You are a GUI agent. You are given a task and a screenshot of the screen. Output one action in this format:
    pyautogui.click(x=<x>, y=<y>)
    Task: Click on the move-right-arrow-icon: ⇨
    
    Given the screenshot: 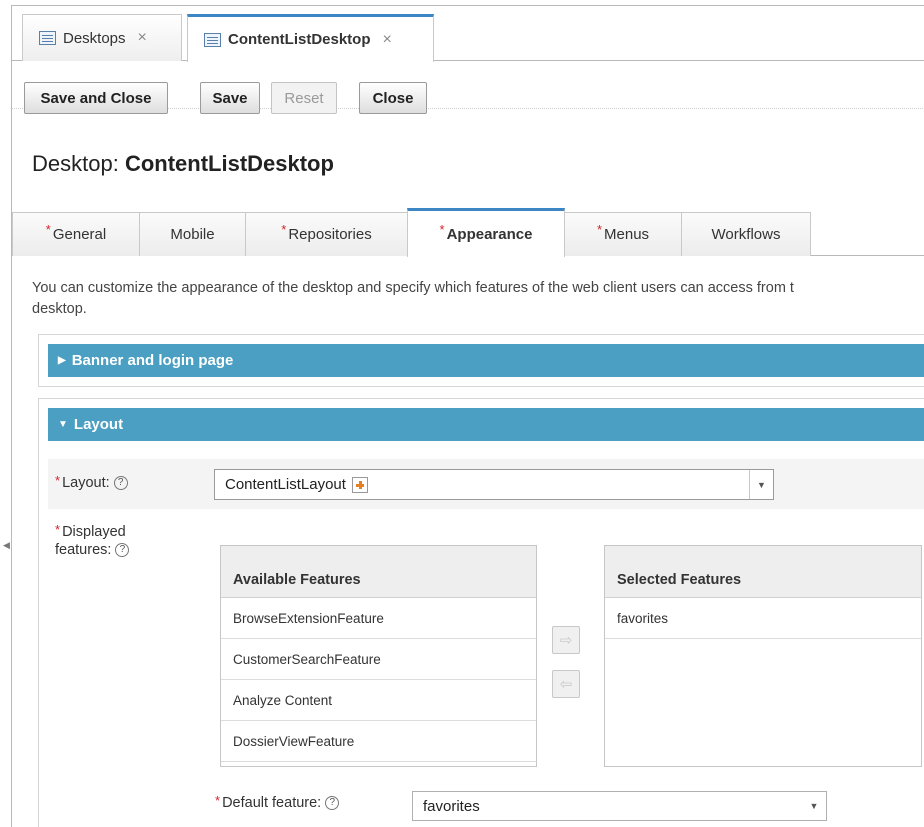 What is the action you would take?
    pyautogui.click(x=566, y=640)
    